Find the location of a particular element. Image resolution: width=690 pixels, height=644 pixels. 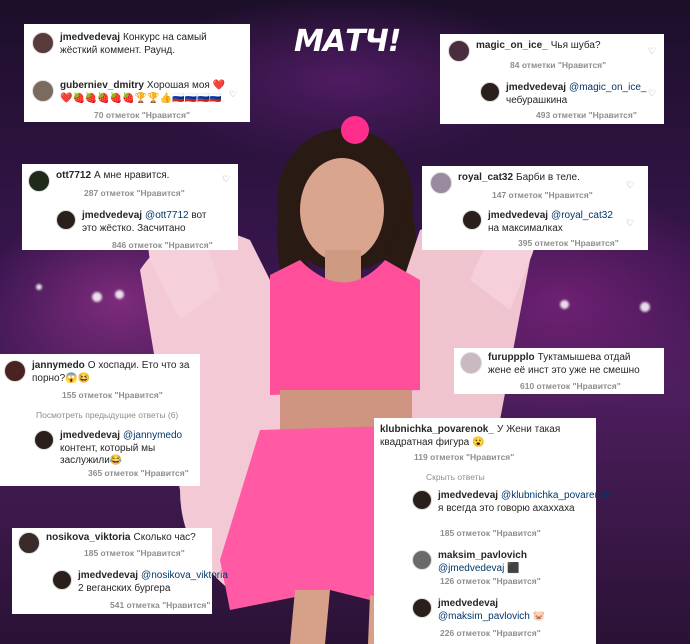

likes-count: 147 отметок "Нравится" is located at coordinates (542, 195).